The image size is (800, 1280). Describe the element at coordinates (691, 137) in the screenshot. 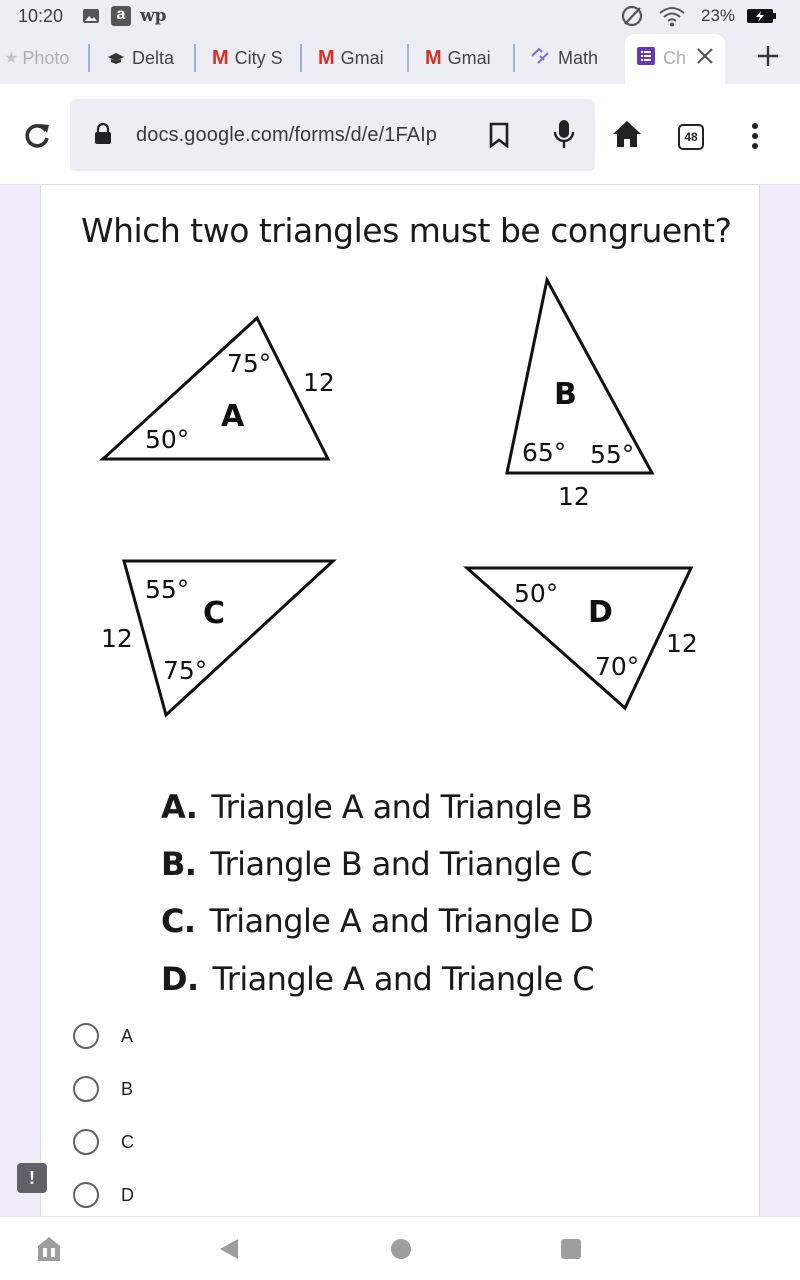

I see `tab-count-button: 48` at that location.